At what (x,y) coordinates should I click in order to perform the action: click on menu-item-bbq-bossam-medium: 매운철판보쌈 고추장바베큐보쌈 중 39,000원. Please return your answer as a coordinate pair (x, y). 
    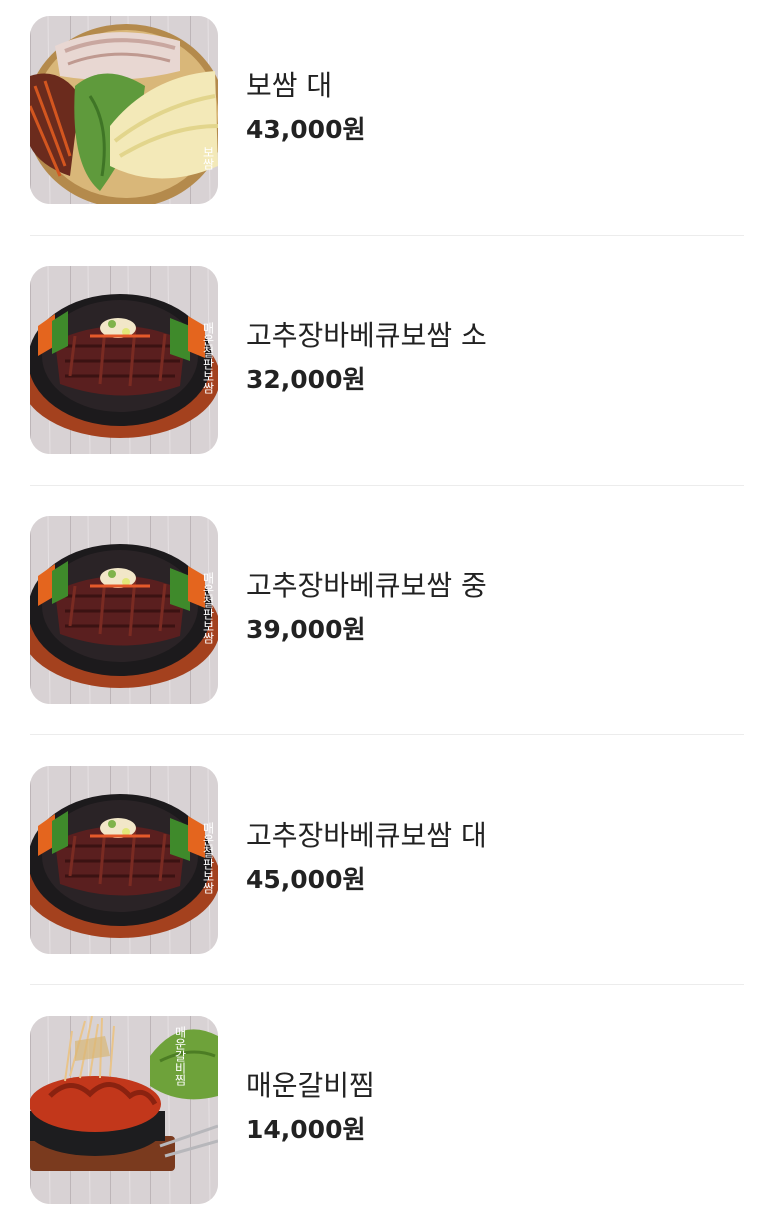
    Looking at the image, I should click on (387, 610).